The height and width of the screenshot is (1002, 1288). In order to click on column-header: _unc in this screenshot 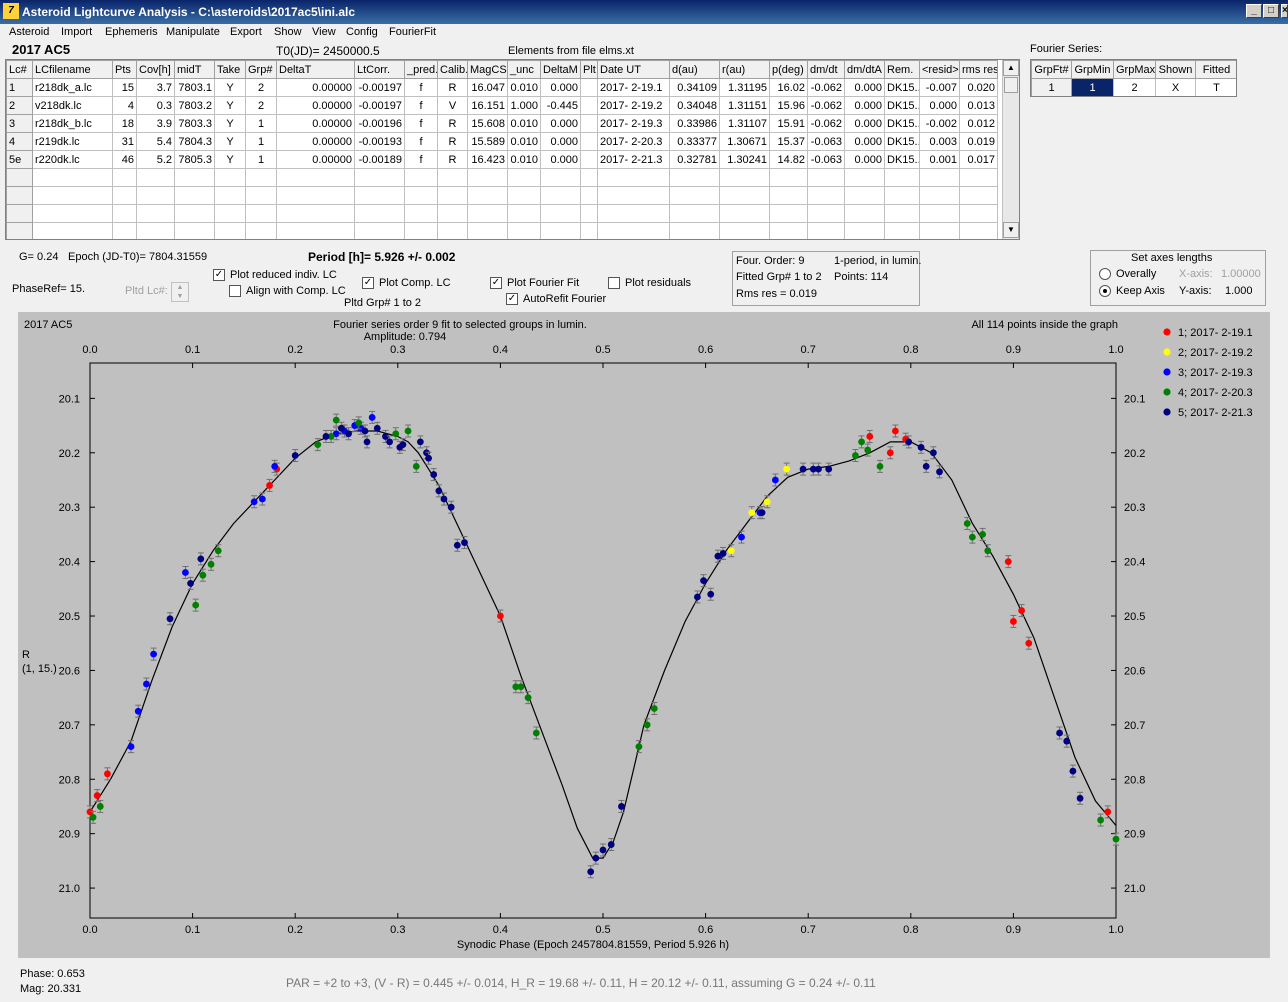, I will do `click(524, 69)`.